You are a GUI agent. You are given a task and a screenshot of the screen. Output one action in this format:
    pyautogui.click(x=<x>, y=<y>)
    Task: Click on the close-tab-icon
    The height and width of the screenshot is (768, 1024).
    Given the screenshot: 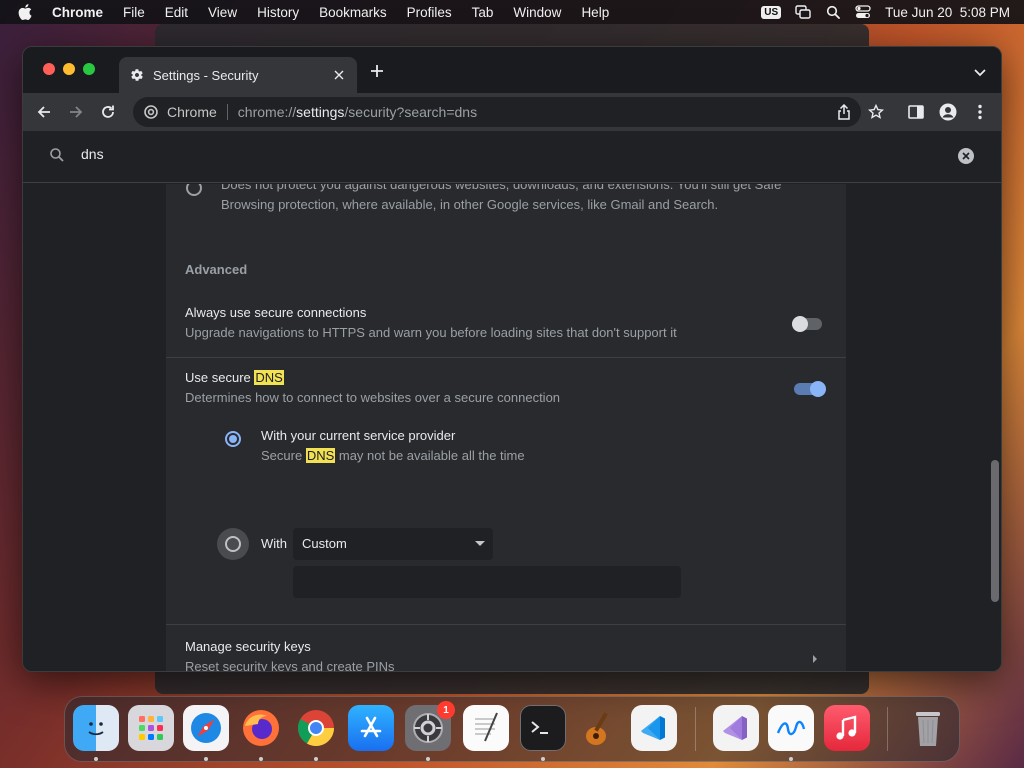 What is the action you would take?
    pyautogui.click(x=339, y=75)
    